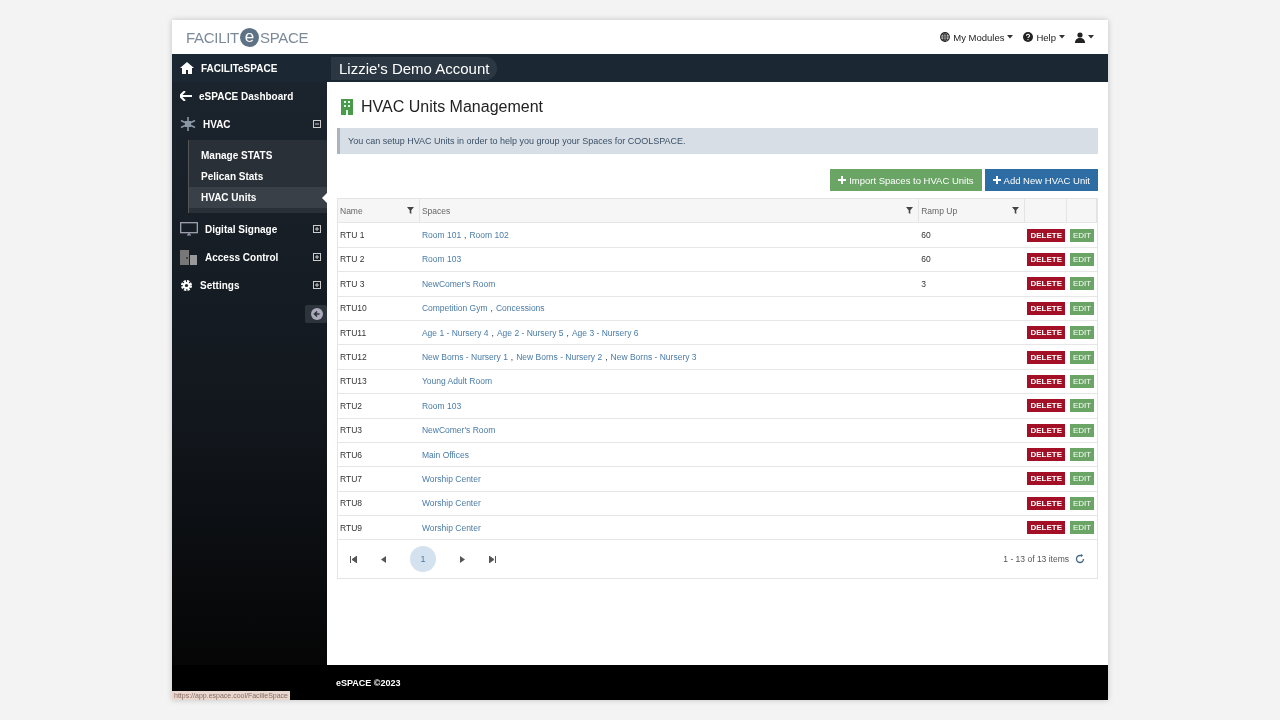 The height and width of the screenshot is (720, 1280). I want to click on space-link: Young Adult Room, so click(456, 381).